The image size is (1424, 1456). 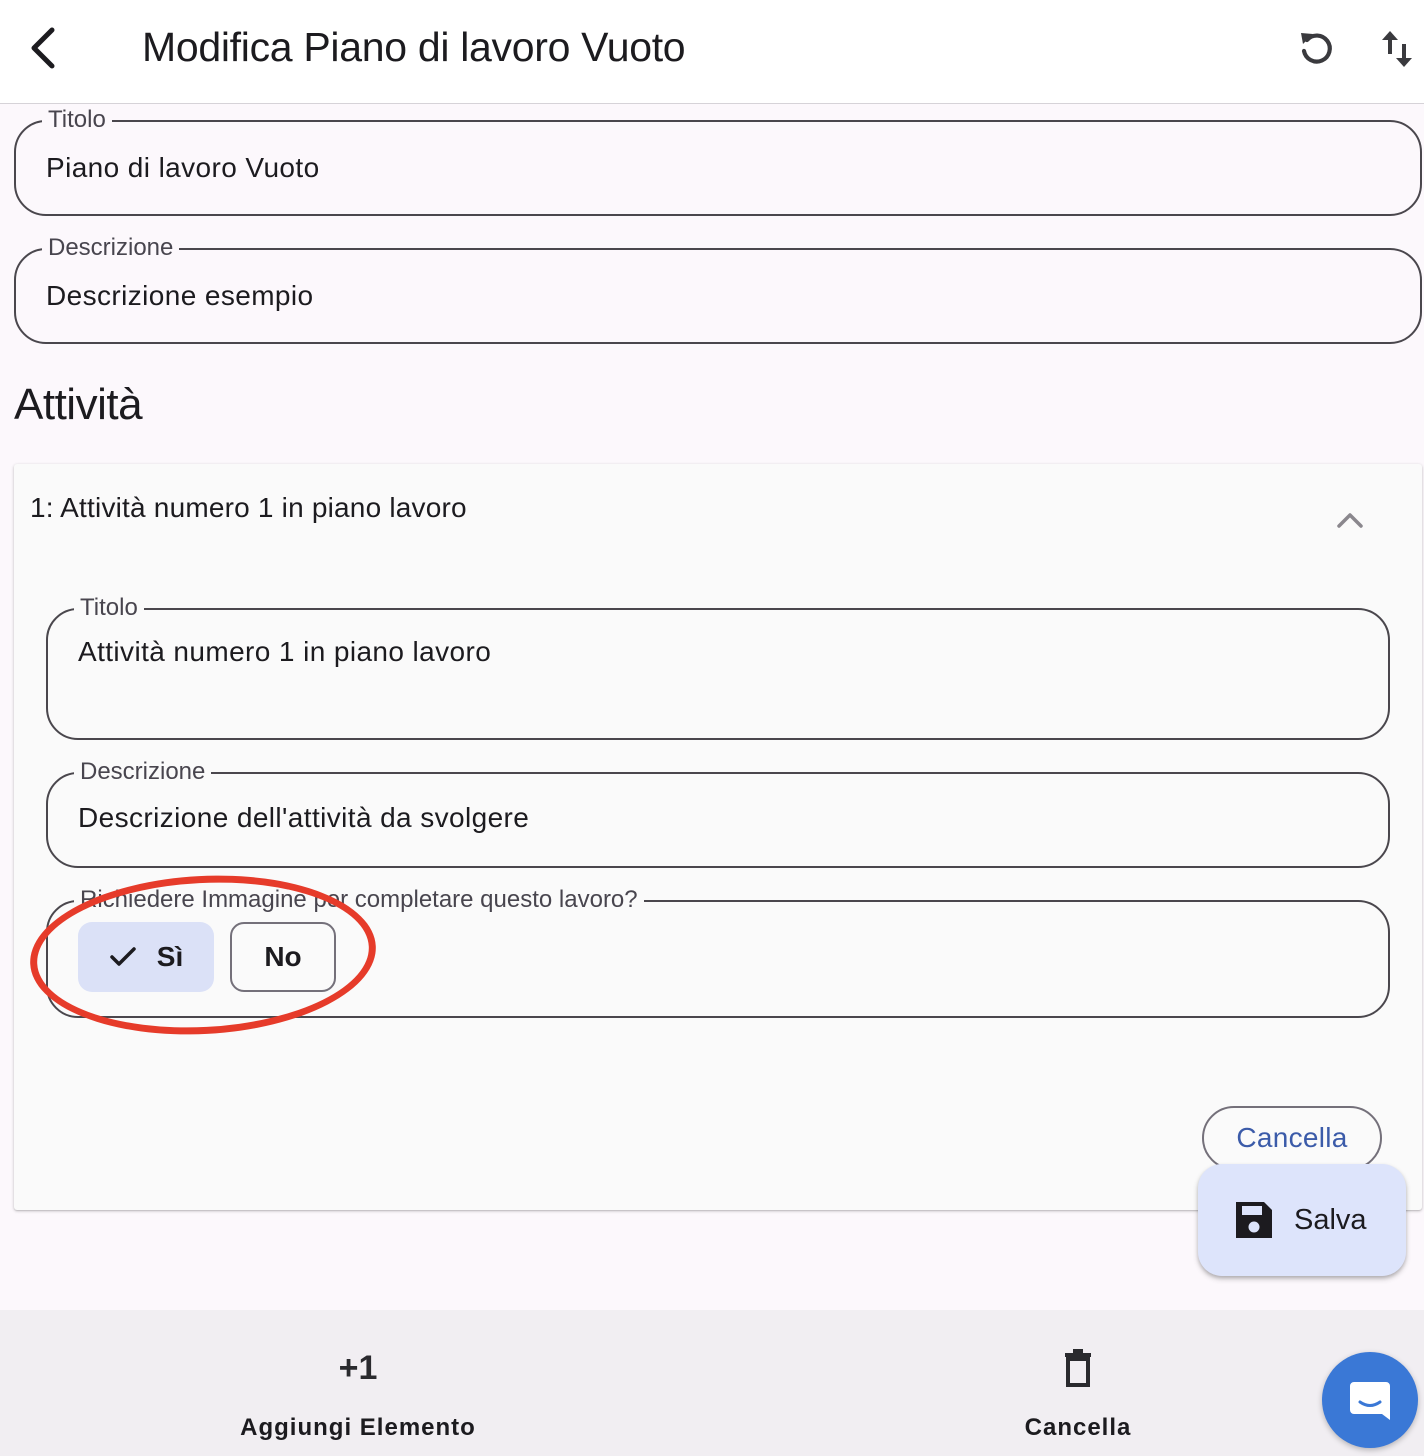 I want to click on plan-title-value: Piano di lavoro Vuoto, so click(x=183, y=167).